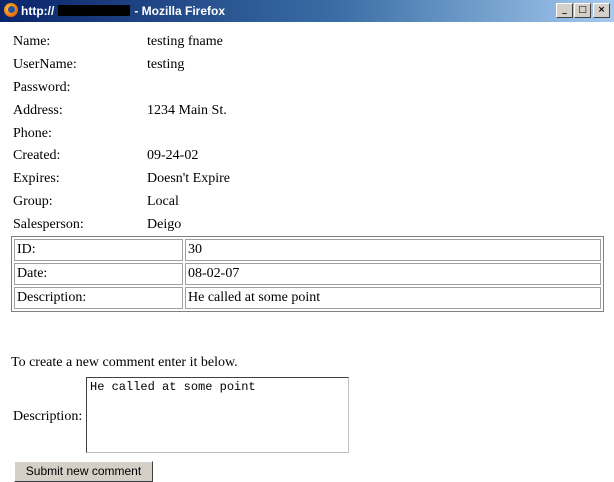 The width and height of the screenshot is (614, 482). I want to click on detail-label: Salesperson:, so click(48, 225).